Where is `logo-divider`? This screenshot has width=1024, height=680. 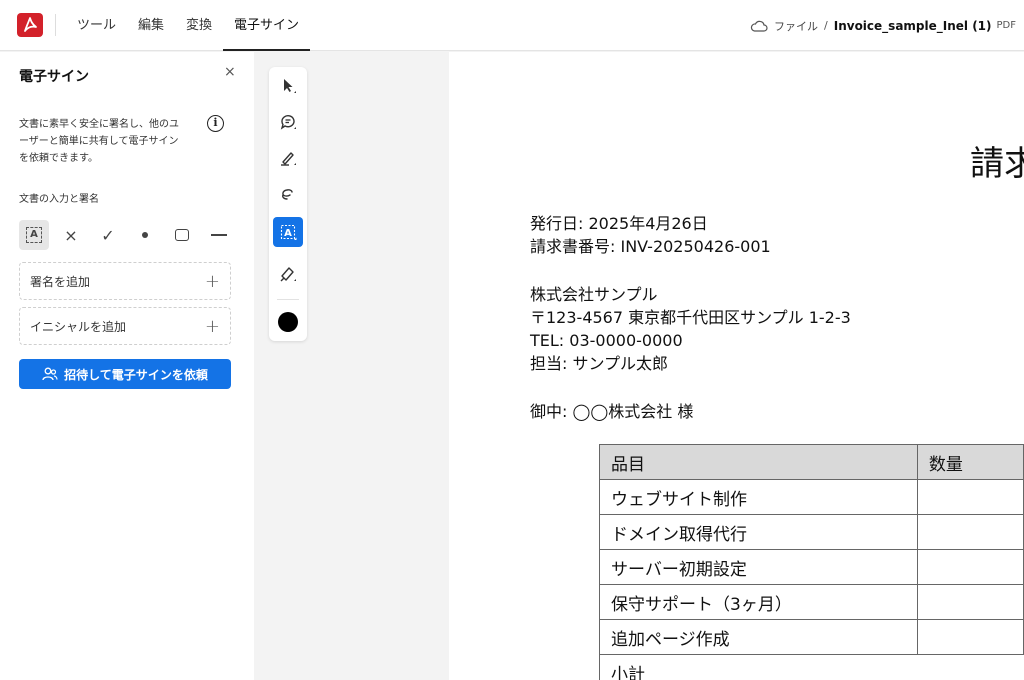
logo-divider is located at coordinates (55, 25).